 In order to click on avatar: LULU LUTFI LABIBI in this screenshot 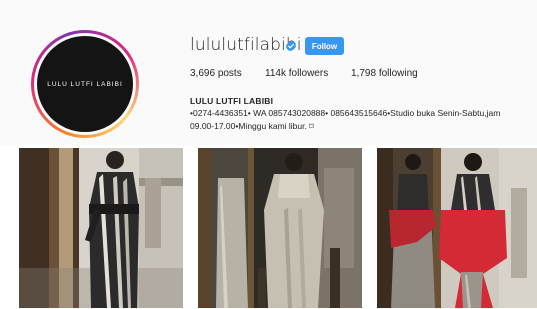, I will do `click(85, 84)`.